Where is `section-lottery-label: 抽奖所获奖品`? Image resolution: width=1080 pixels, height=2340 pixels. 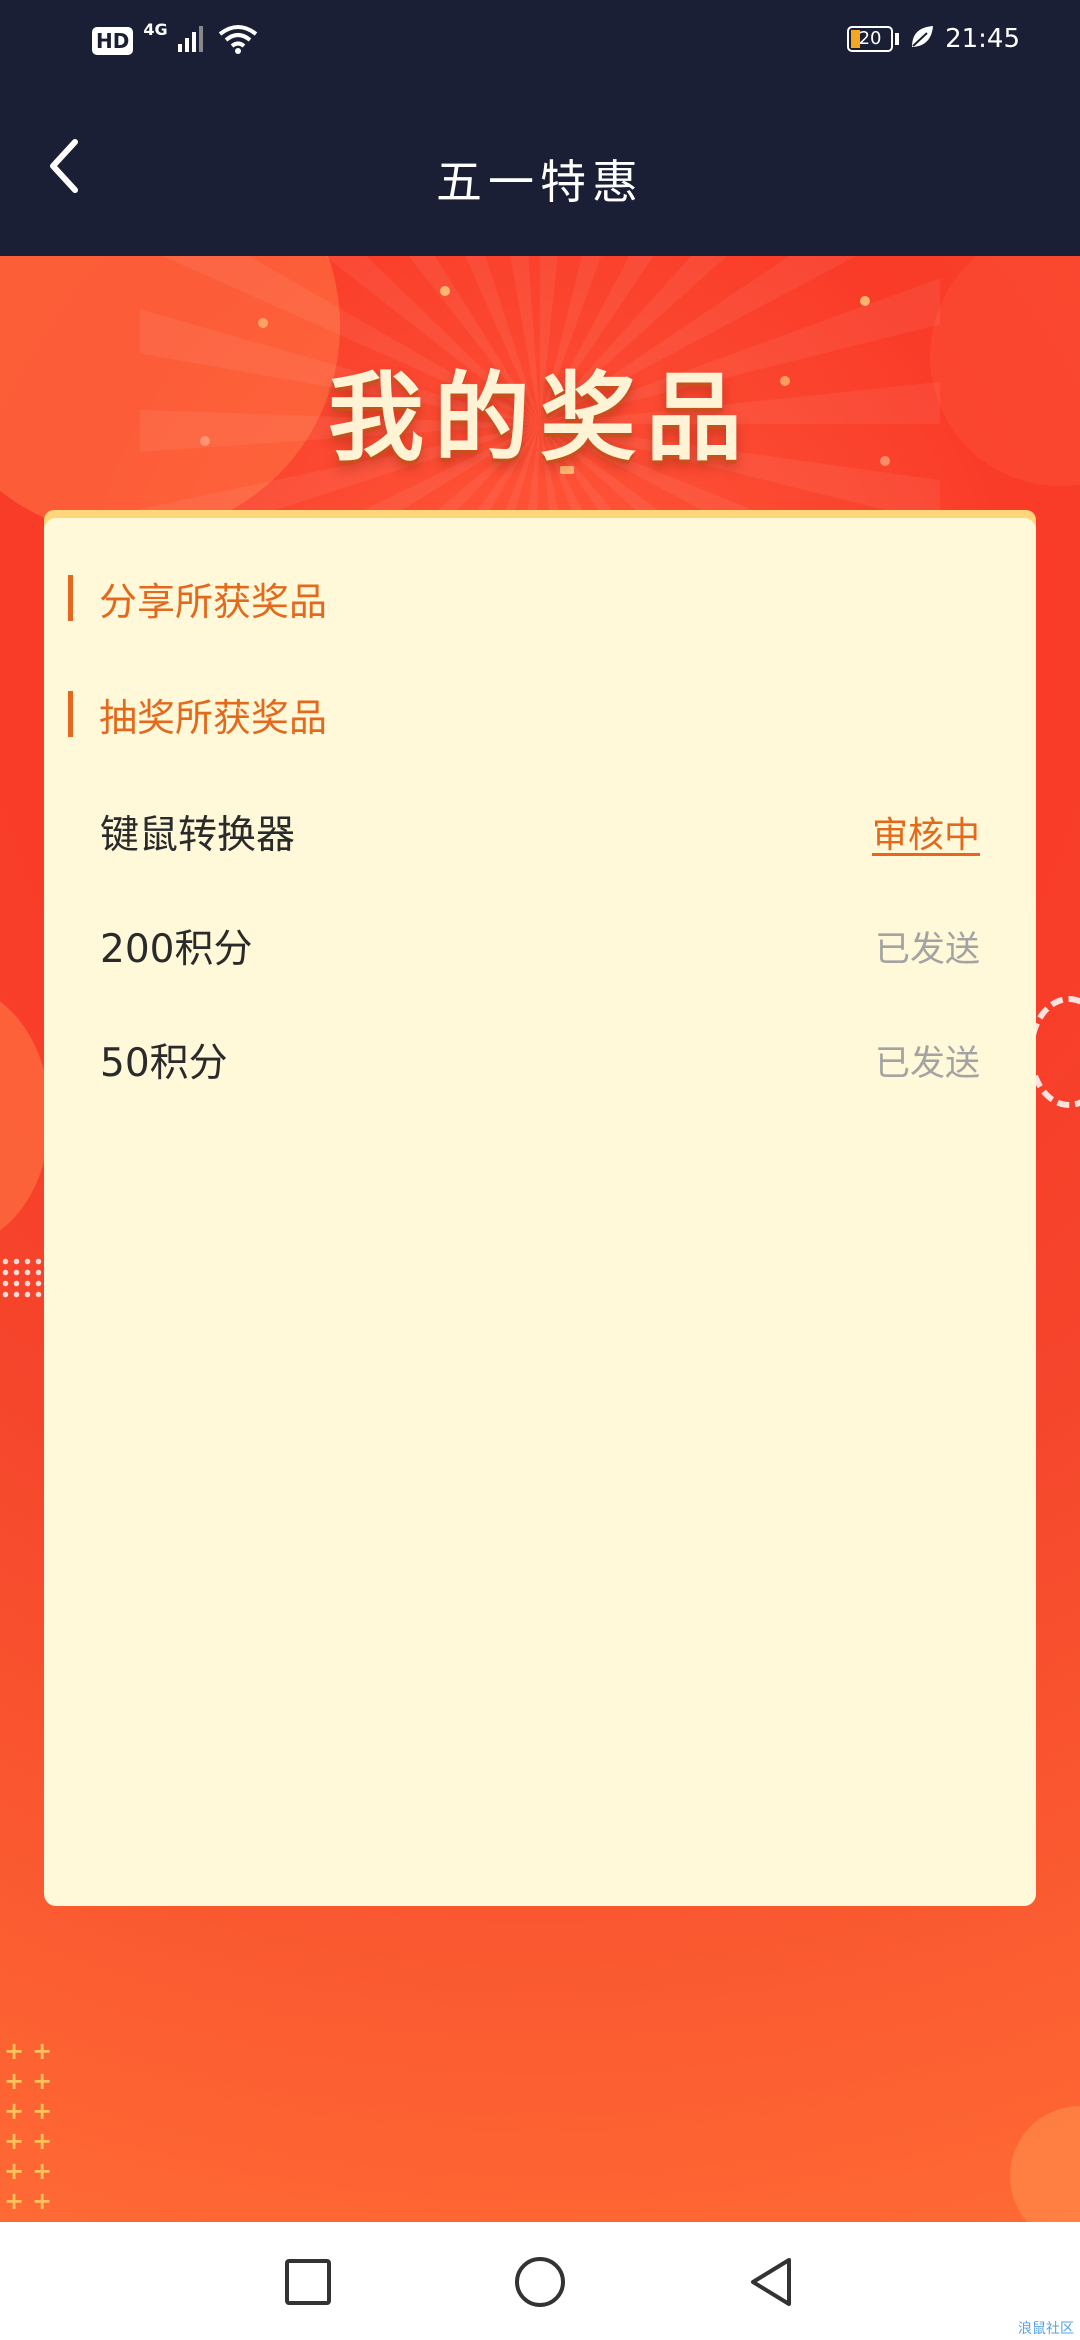 section-lottery-label: 抽奖所获奖品 is located at coordinates (213, 717).